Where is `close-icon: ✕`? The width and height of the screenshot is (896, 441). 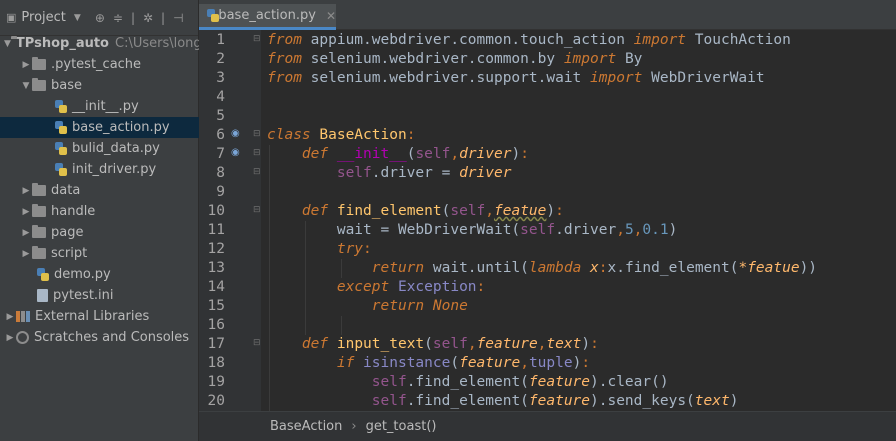
close-icon: ✕ is located at coordinates (331, 16).